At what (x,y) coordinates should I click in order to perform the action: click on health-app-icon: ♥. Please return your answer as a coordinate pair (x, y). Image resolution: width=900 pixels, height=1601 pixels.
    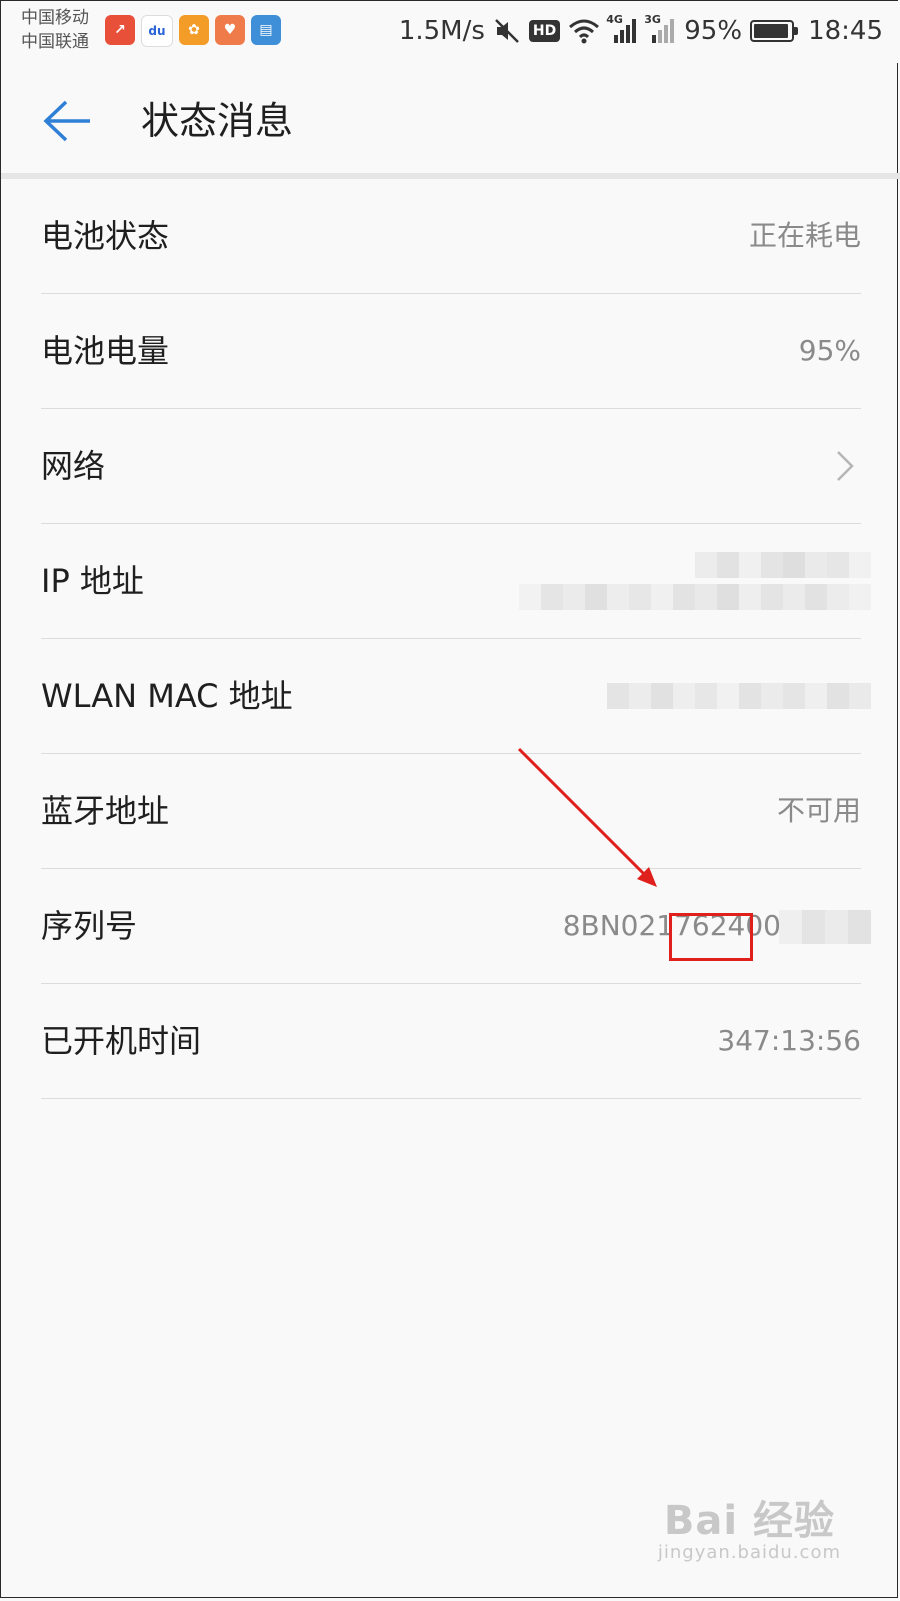
    Looking at the image, I should click on (230, 30).